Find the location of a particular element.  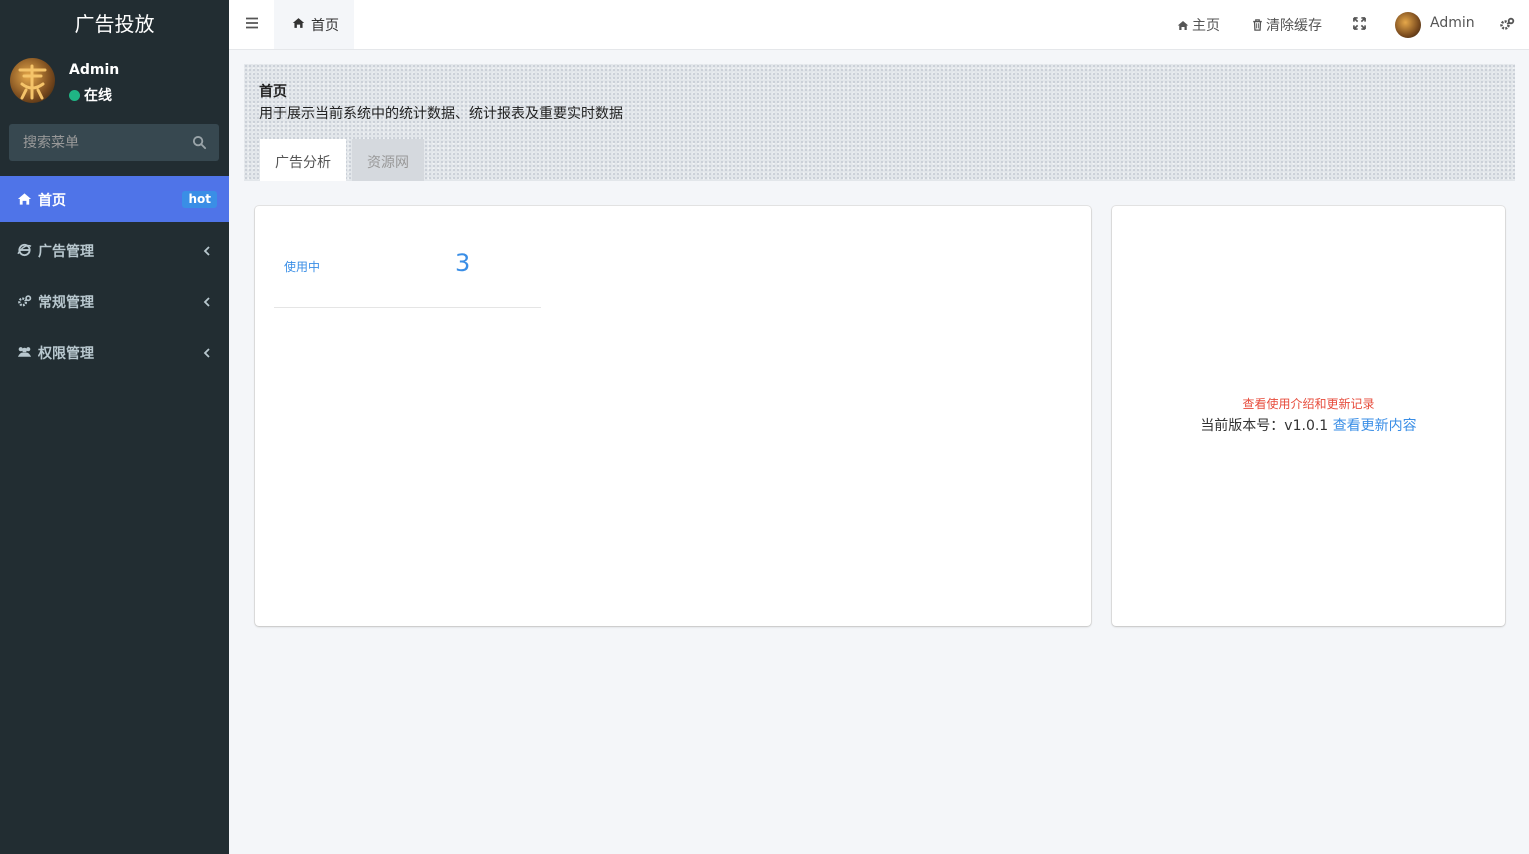

home-link-label: 主页 is located at coordinates (1206, 26).